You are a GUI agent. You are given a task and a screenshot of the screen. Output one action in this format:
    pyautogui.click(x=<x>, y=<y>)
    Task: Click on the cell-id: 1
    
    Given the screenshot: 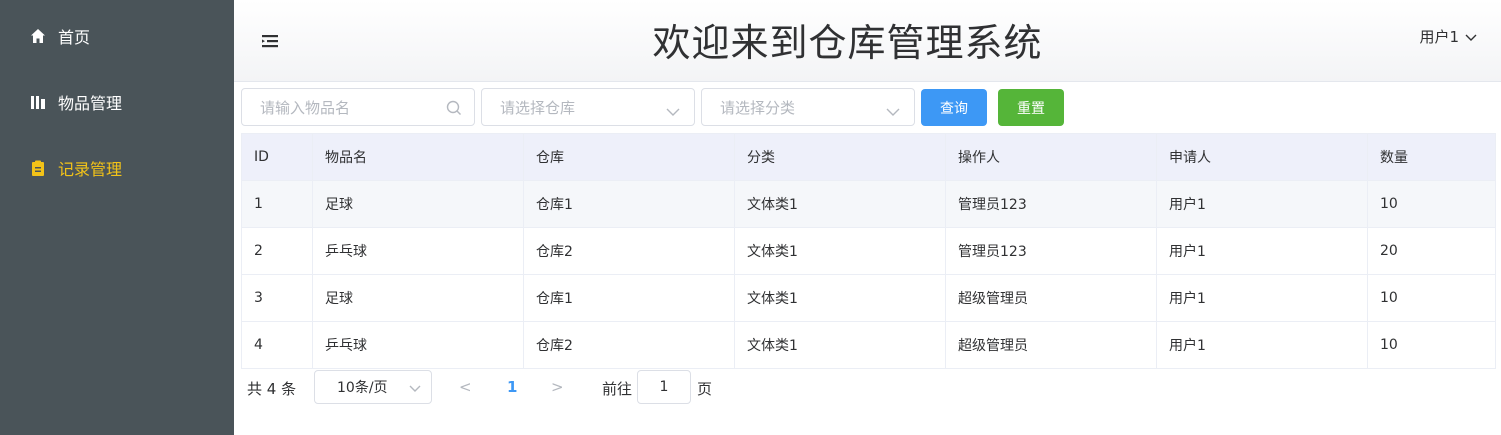 What is the action you would take?
    pyautogui.click(x=277, y=204)
    